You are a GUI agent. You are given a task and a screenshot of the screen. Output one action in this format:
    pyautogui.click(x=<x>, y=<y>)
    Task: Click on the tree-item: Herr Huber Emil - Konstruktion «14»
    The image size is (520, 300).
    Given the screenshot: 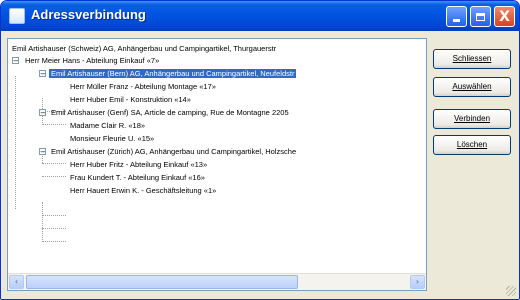 What is the action you would take?
    pyautogui.click(x=130, y=99)
    